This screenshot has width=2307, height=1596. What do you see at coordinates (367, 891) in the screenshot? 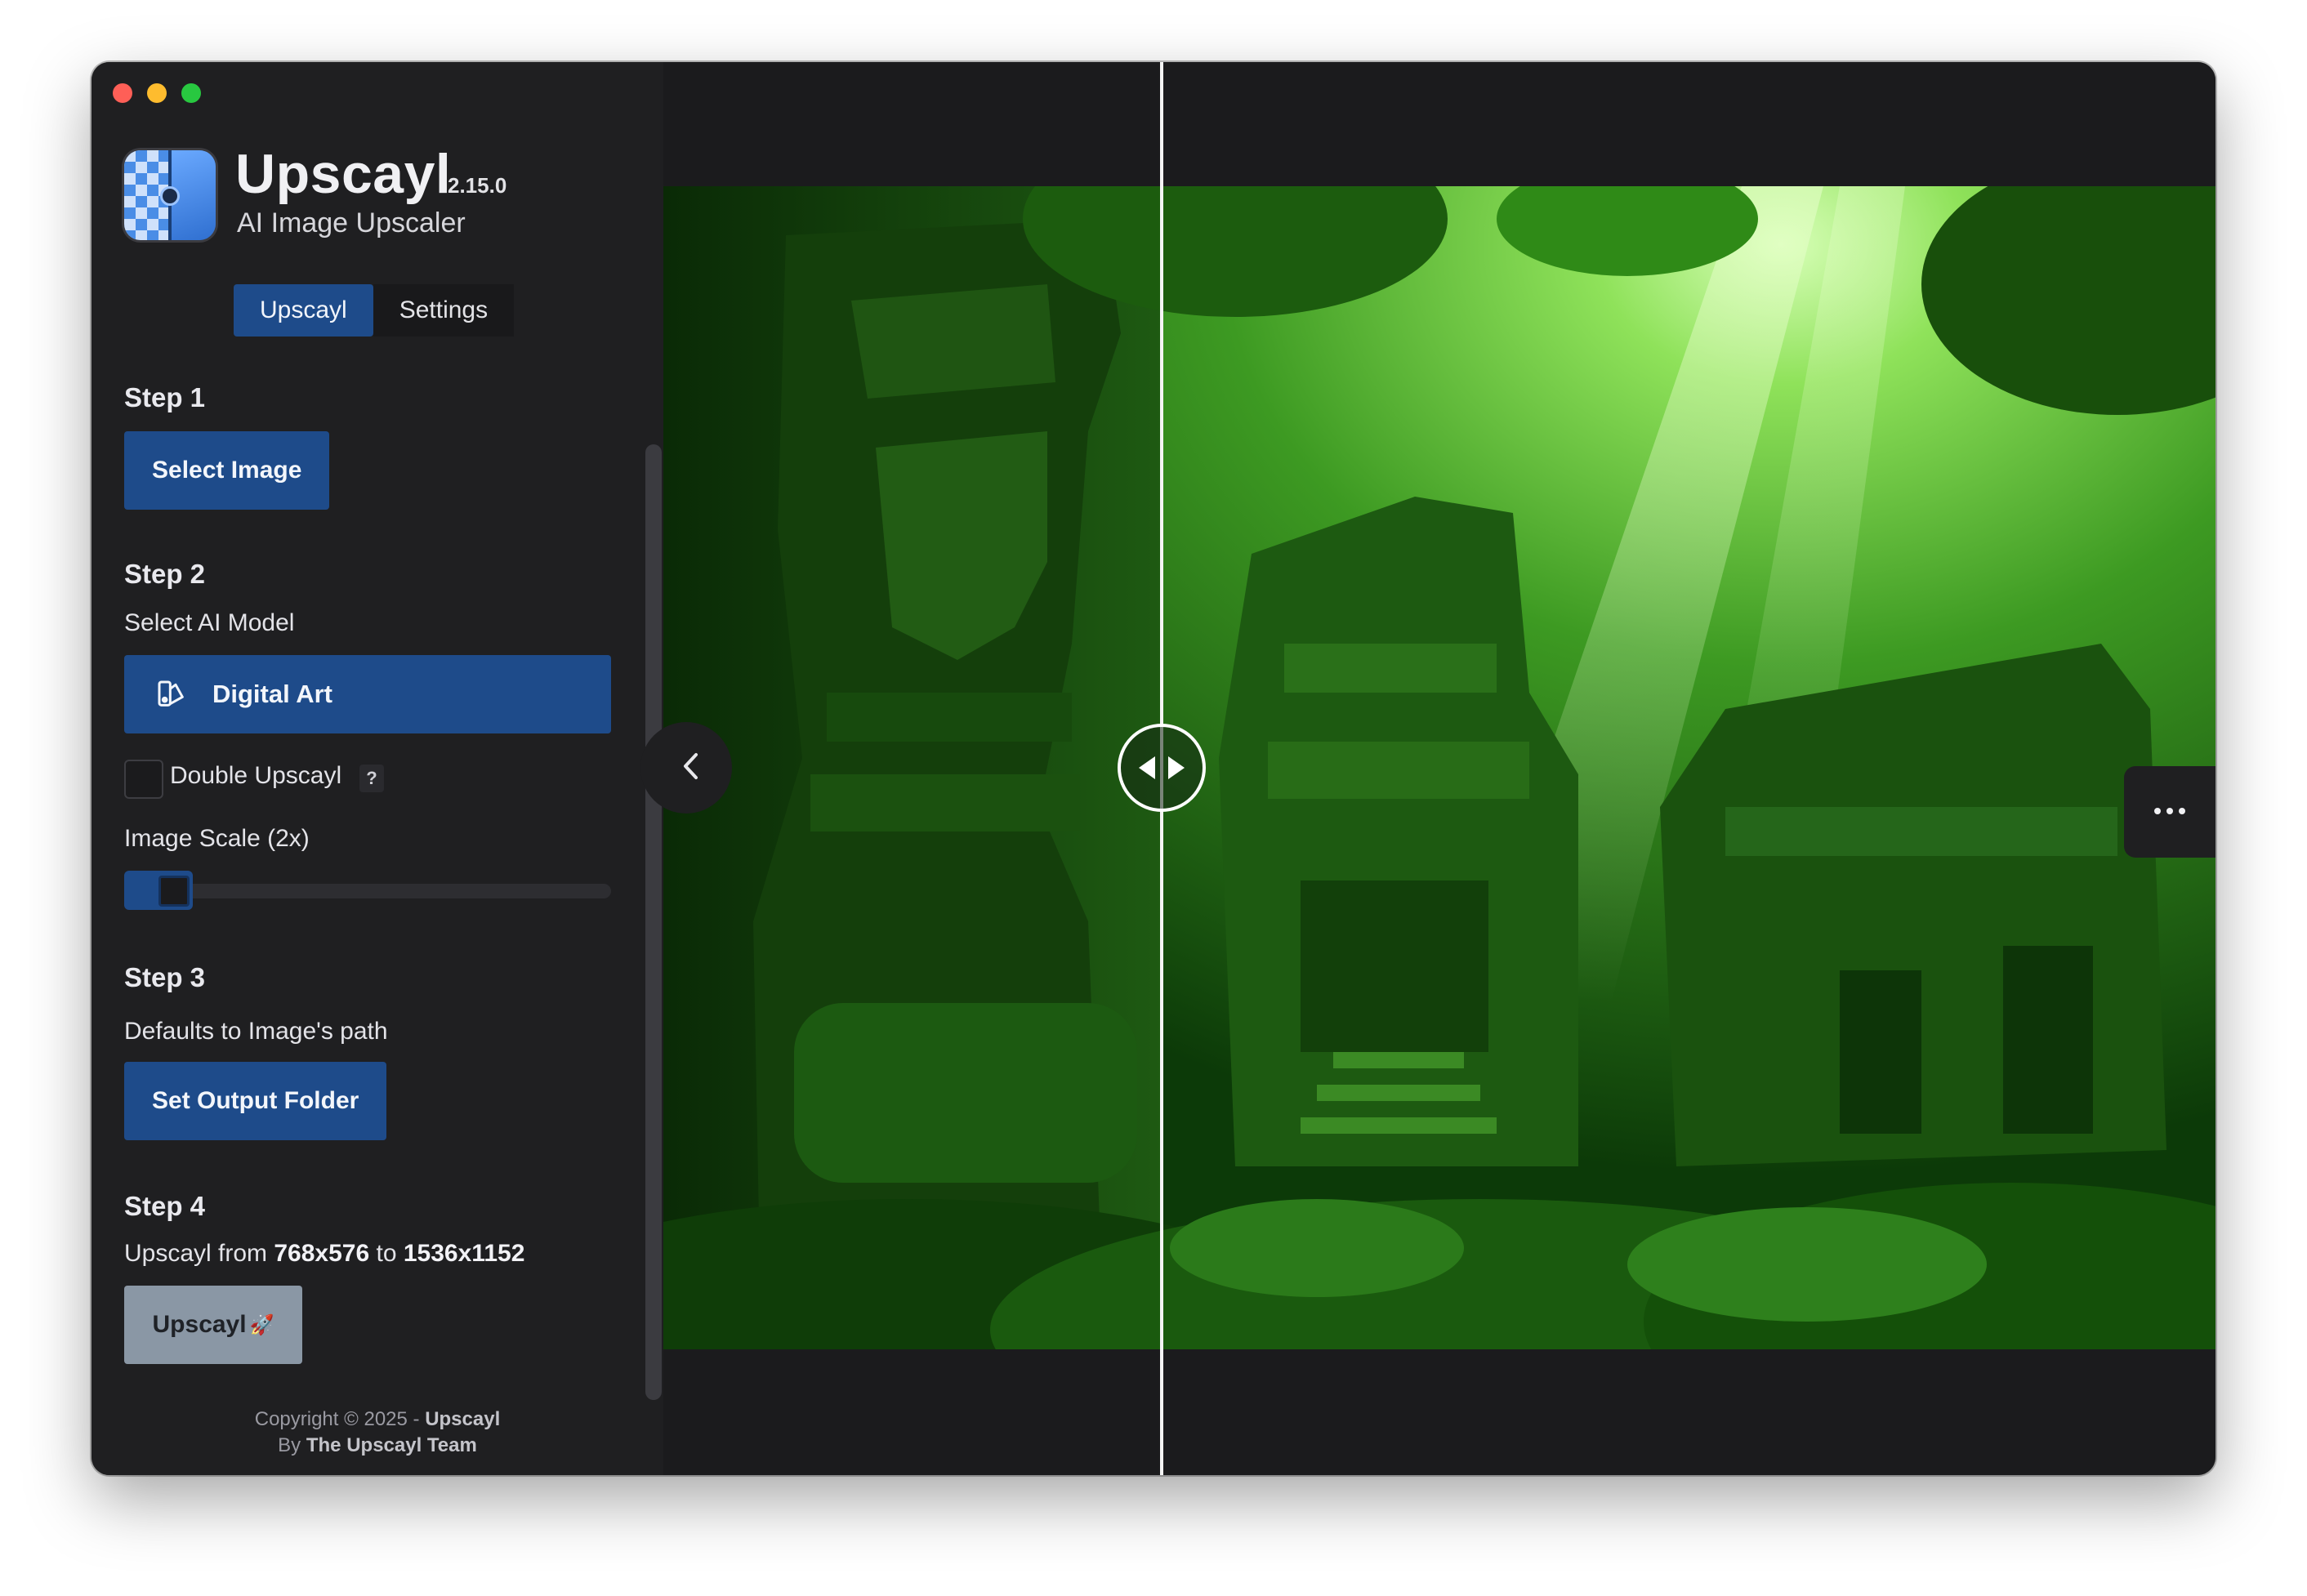
I see `image-scale-slider` at bounding box center [367, 891].